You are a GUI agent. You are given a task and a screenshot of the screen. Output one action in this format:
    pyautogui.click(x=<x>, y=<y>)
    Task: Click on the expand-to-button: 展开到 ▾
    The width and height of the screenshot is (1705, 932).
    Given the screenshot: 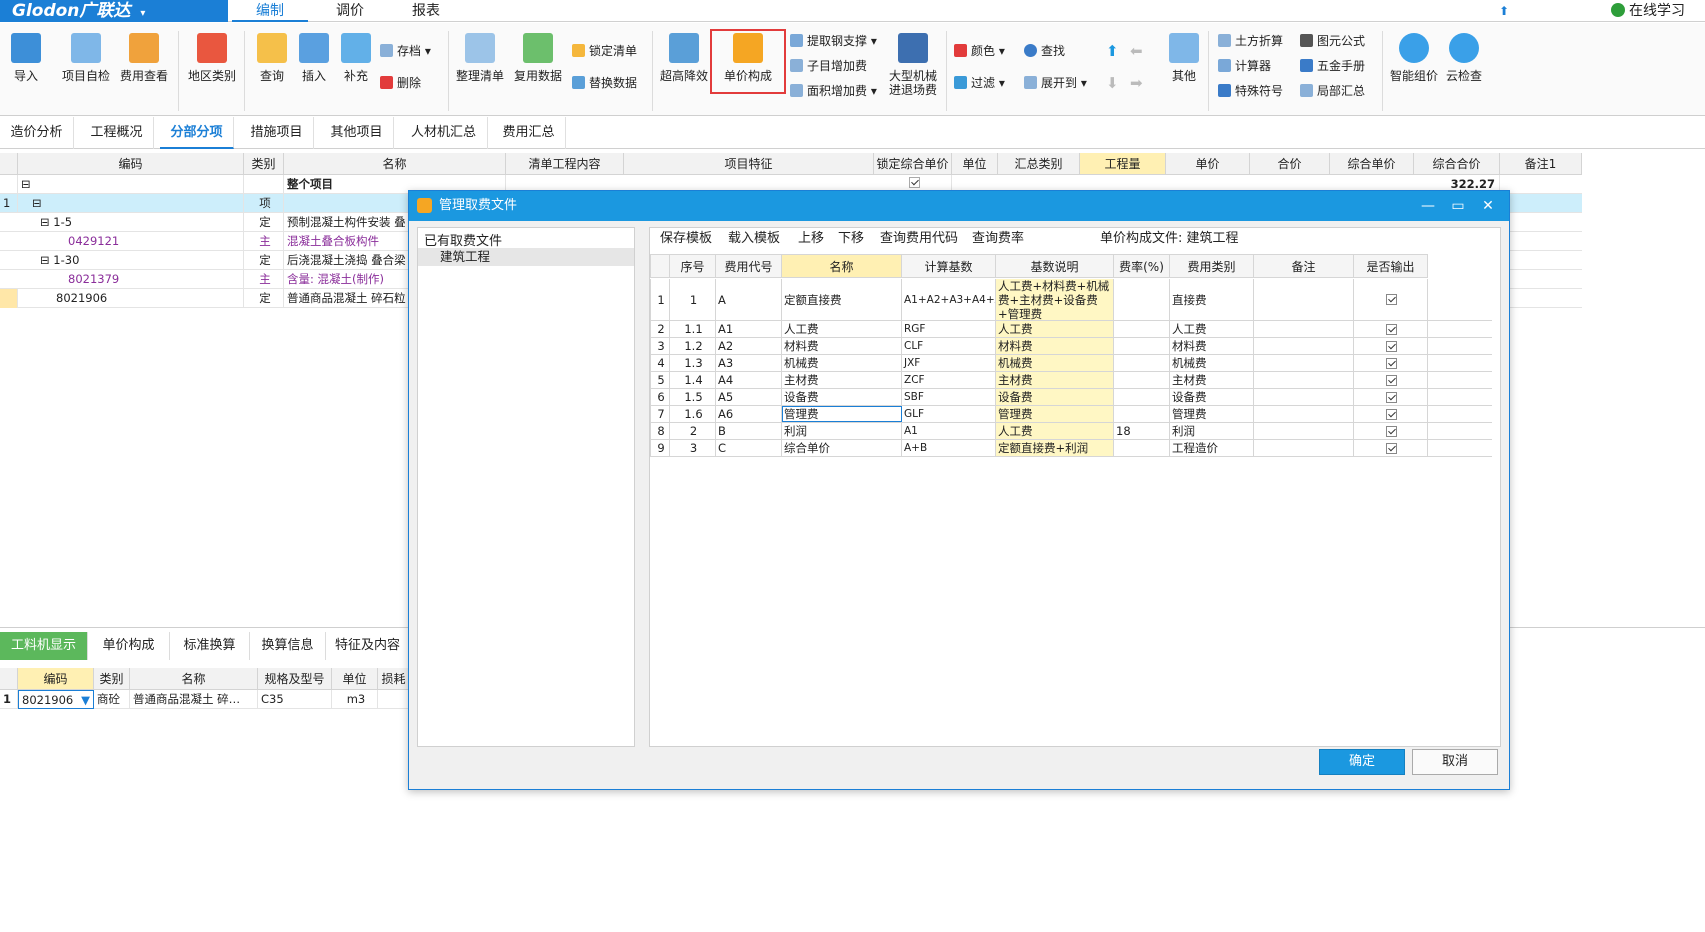 What is the action you would take?
    pyautogui.click(x=1055, y=83)
    